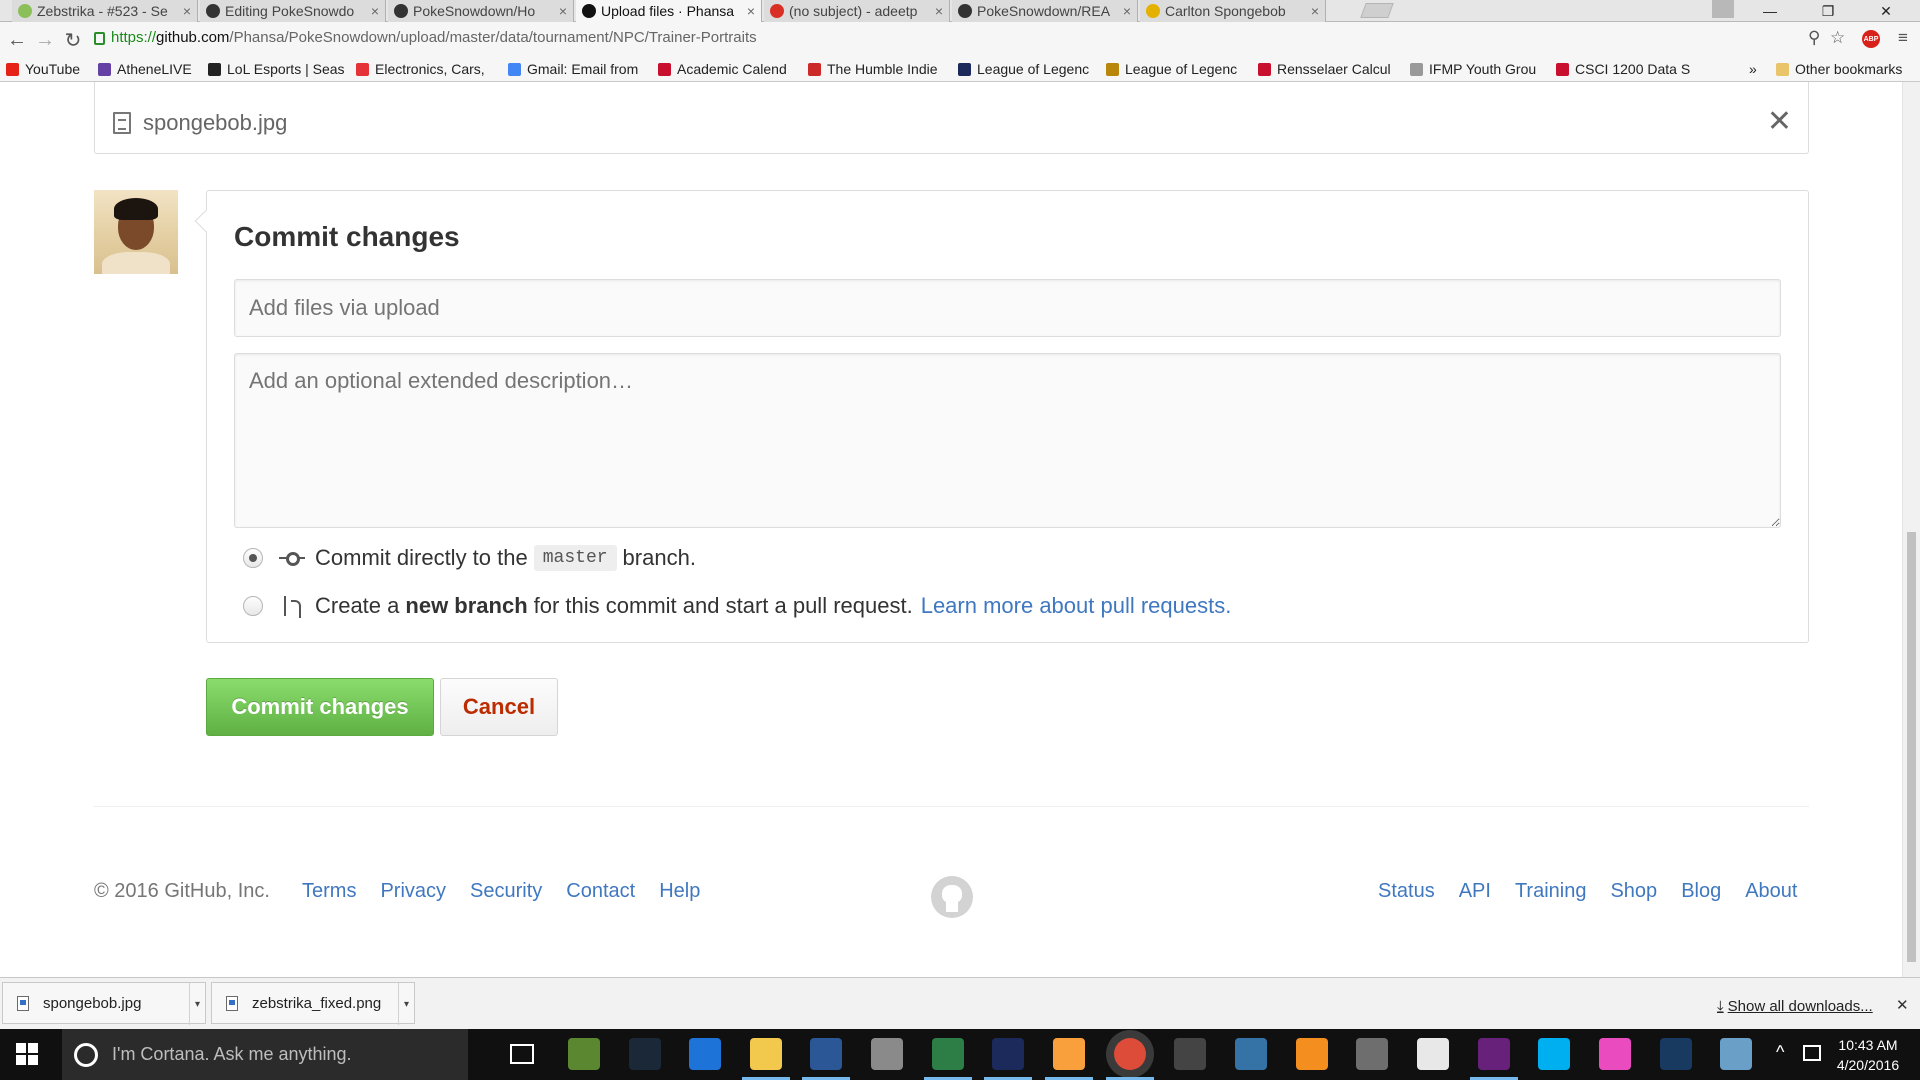  Describe the element at coordinates (1871, 39) in the screenshot. I see `adblock-icon: ABP` at that location.